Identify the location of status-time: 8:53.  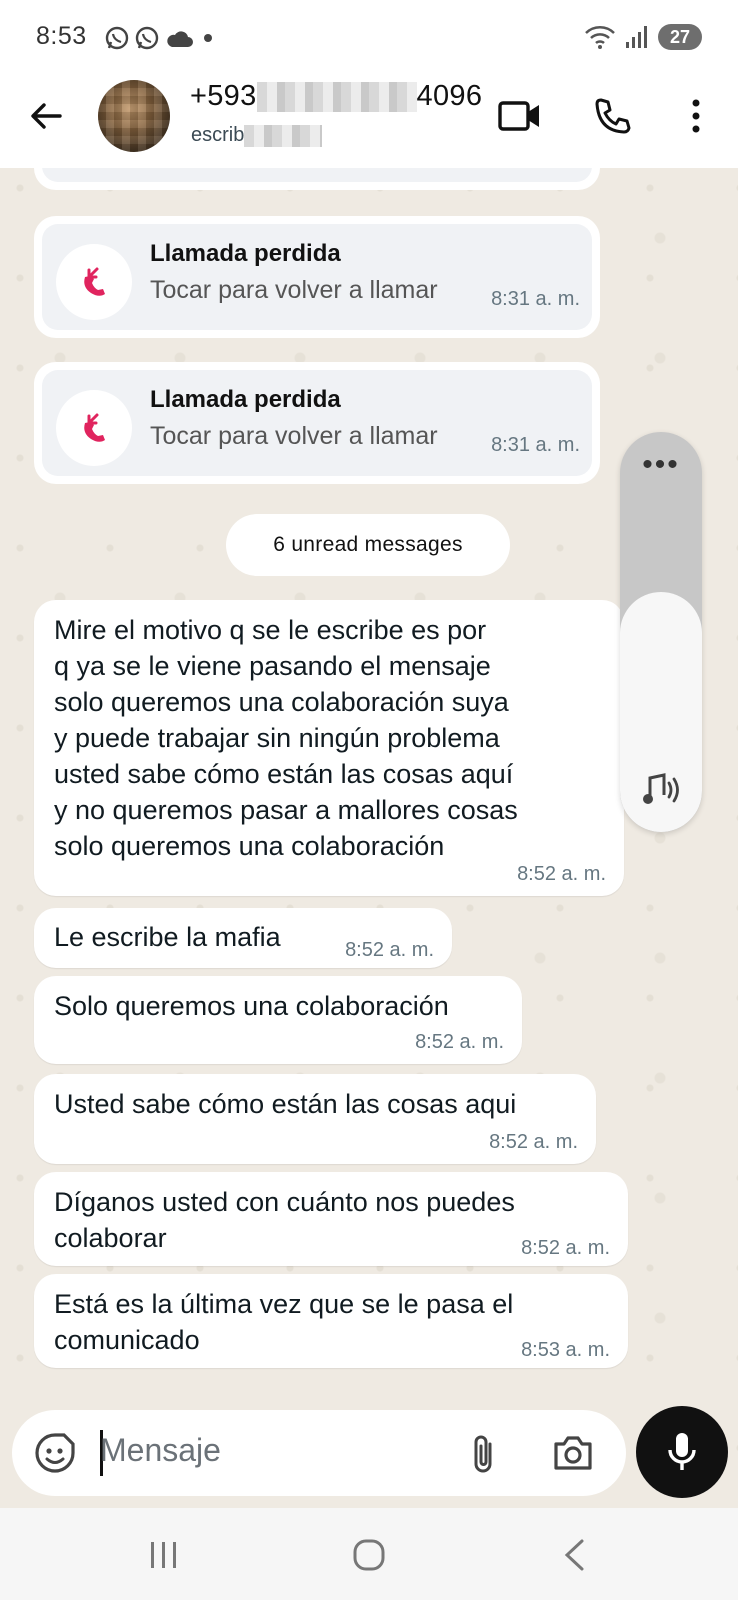
(61, 36).